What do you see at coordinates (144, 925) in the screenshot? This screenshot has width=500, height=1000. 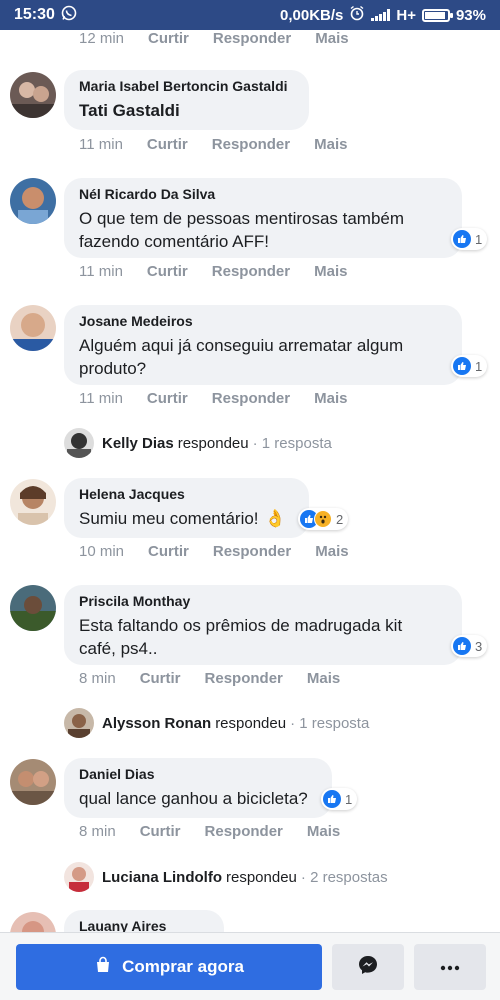 I see `comment-author: Lauany Aires` at bounding box center [144, 925].